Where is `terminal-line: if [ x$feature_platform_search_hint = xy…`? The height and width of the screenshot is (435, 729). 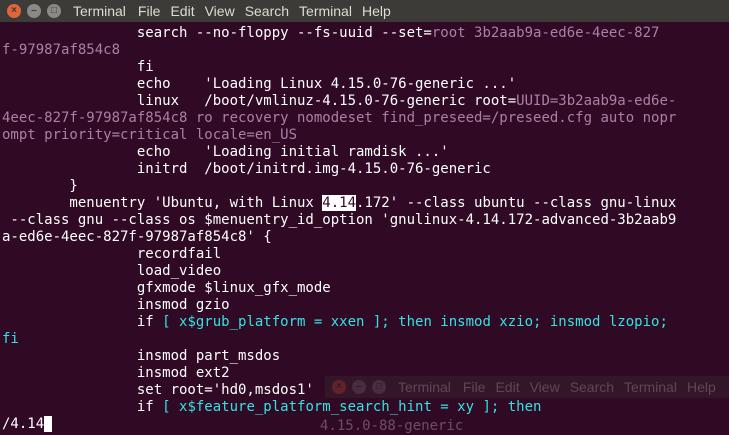
terminal-line: if [ x$feature_platform_search_hint = xy… is located at coordinates (272, 407).